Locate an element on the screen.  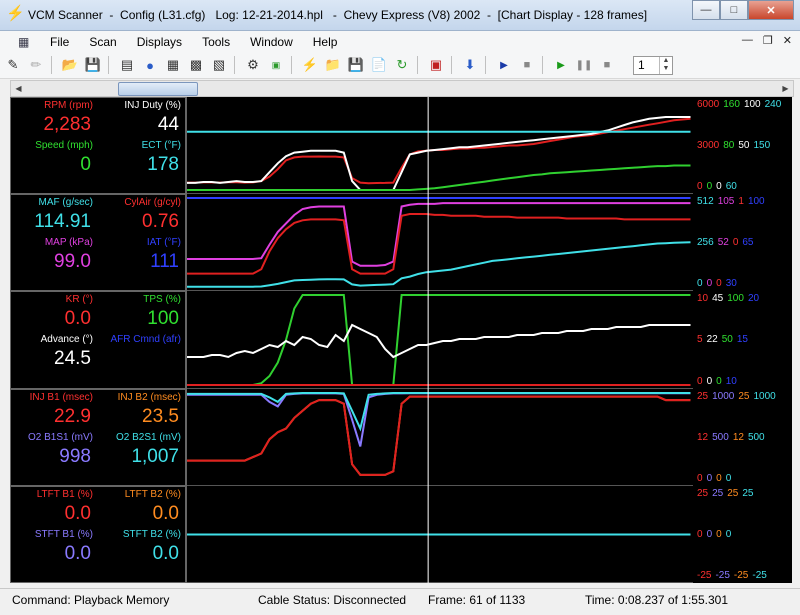
close-button: ✕ is located at coordinates (771, 10).